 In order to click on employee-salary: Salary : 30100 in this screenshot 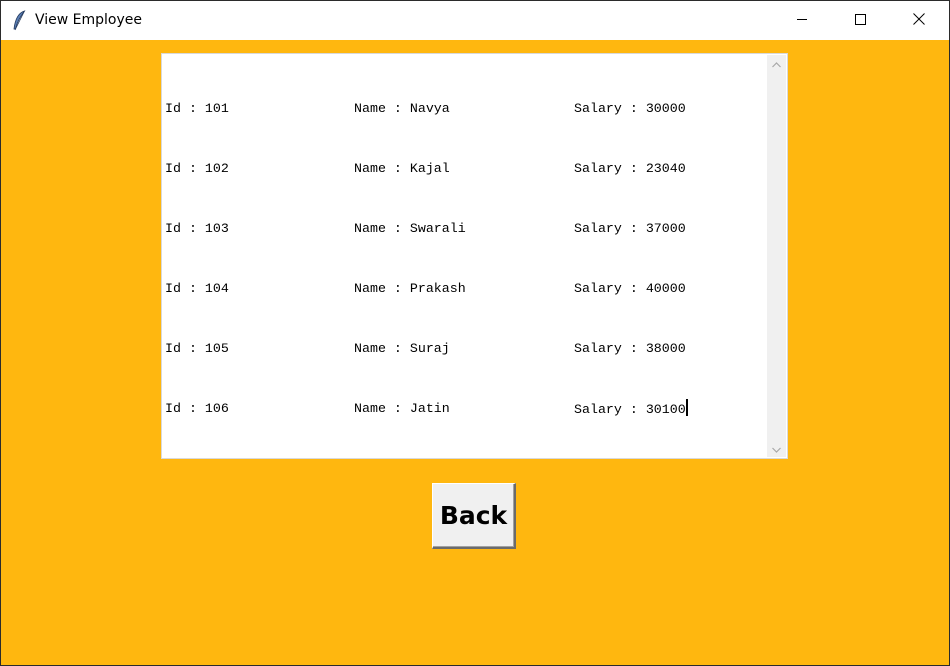, I will do `click(630, 409)`.